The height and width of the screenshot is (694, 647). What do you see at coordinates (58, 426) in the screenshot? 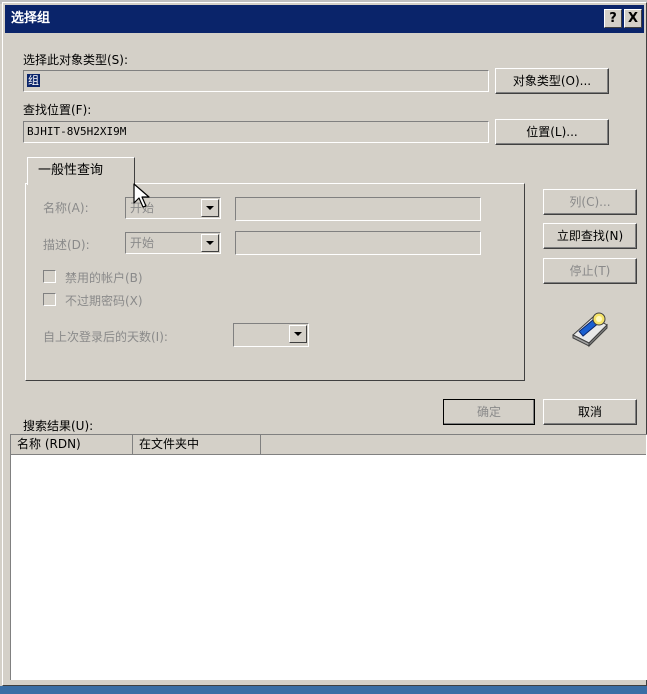
I see `search-results-label: 搜索结果(U):` at bounding box center [58, 426].